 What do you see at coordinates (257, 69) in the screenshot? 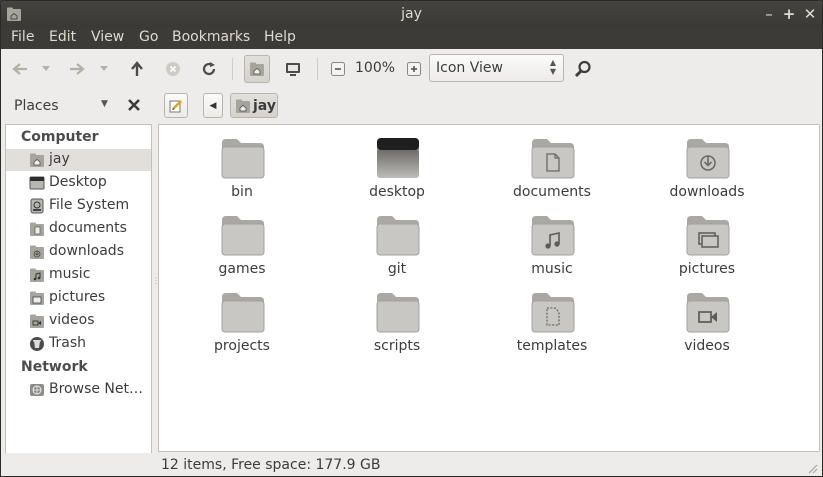
I see `home-button` at bounding box center [257, 69].